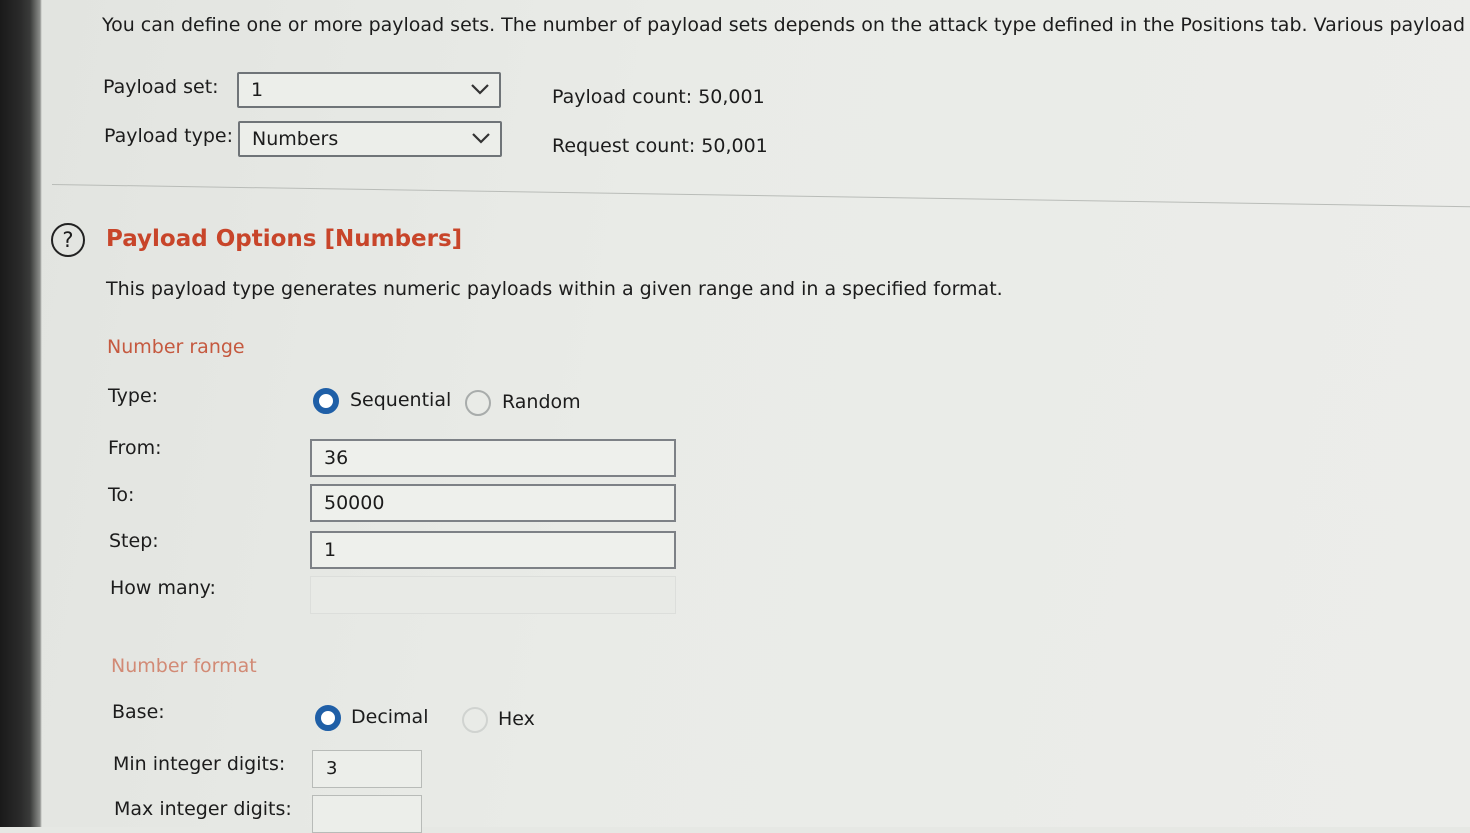 This screenshot has height=833, width=1470. I want to click on from-value: 36, so click(336, 458).